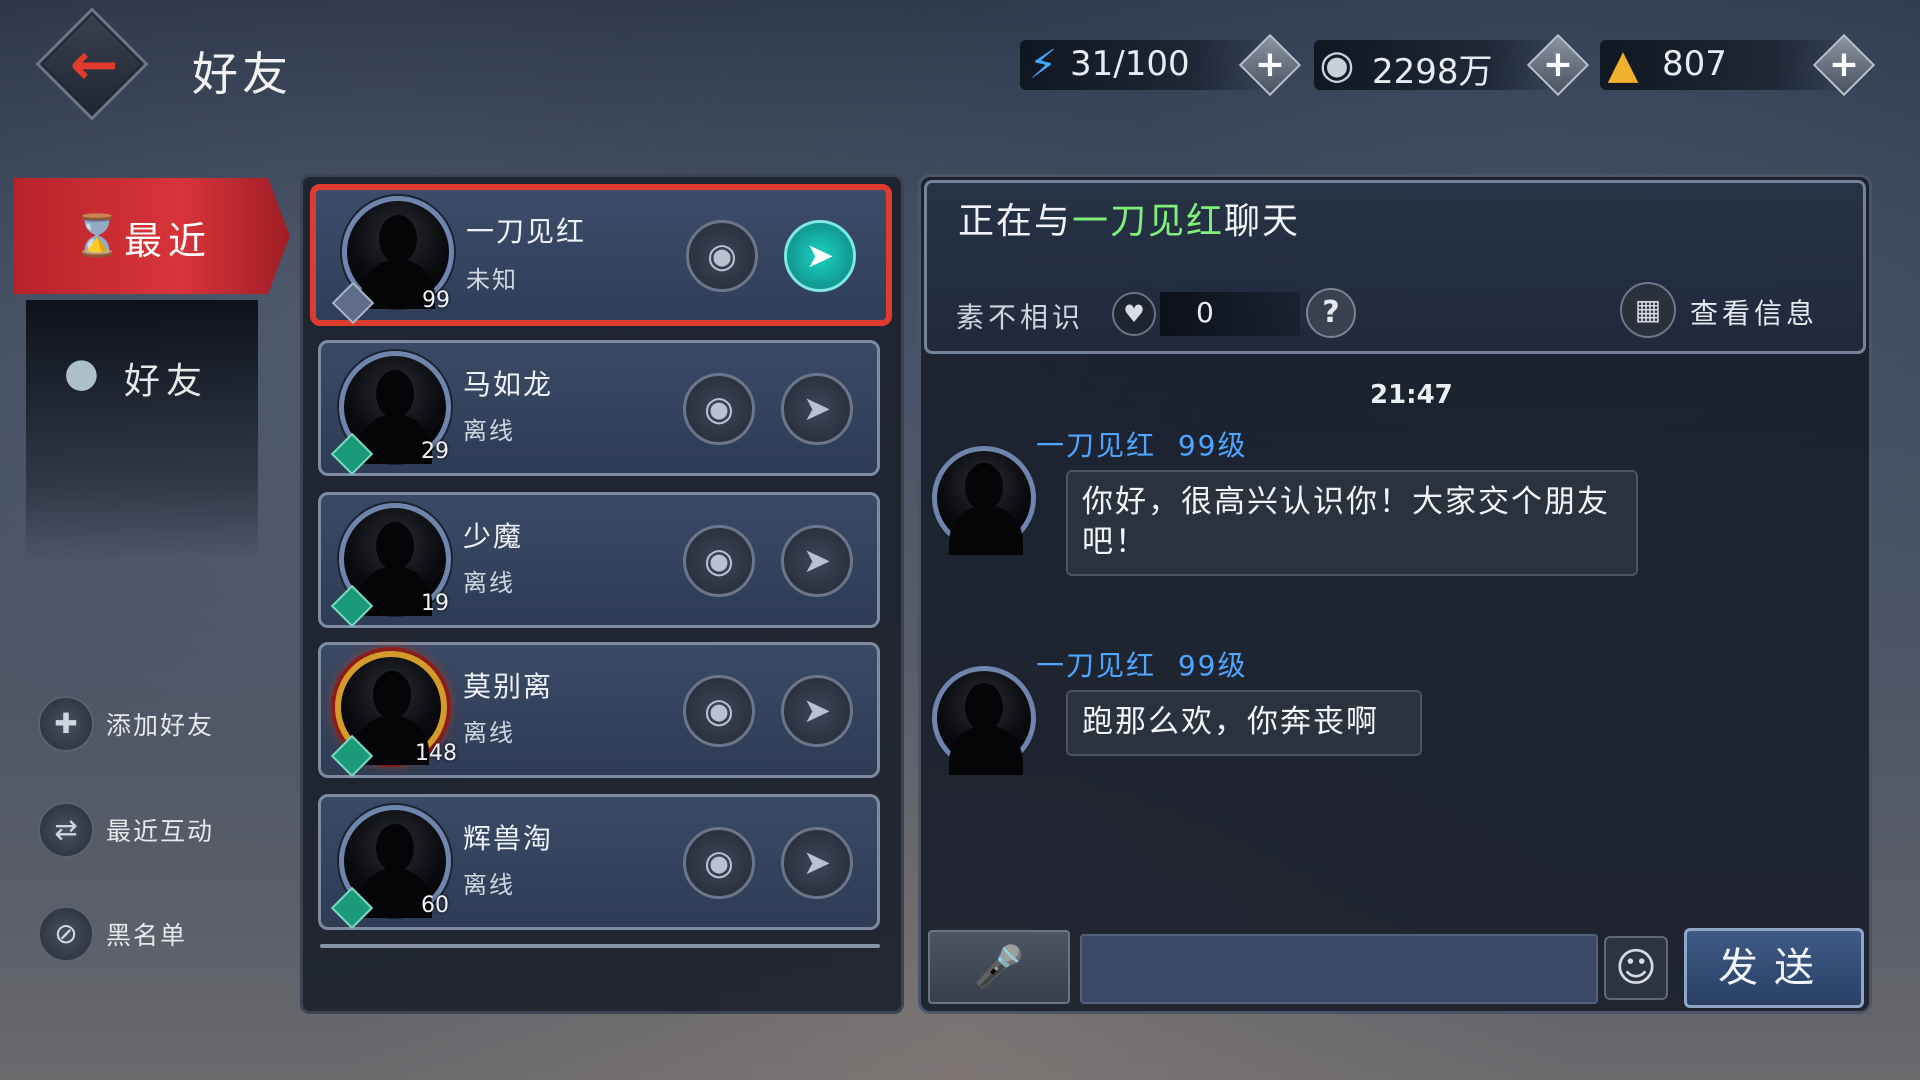 This screenshot has width=1920, height=1080. What do you see at coordinates (1130, 64) in the screenshot?
I see `stamina-value: 31/100` at bounding box center [1130, 64].